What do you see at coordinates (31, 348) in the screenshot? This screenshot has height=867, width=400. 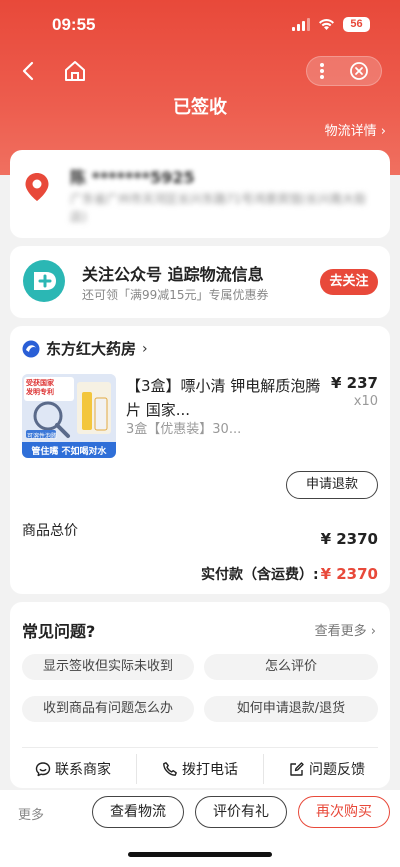 I see `shop-logo-icon` at bounding box center [31, 348].